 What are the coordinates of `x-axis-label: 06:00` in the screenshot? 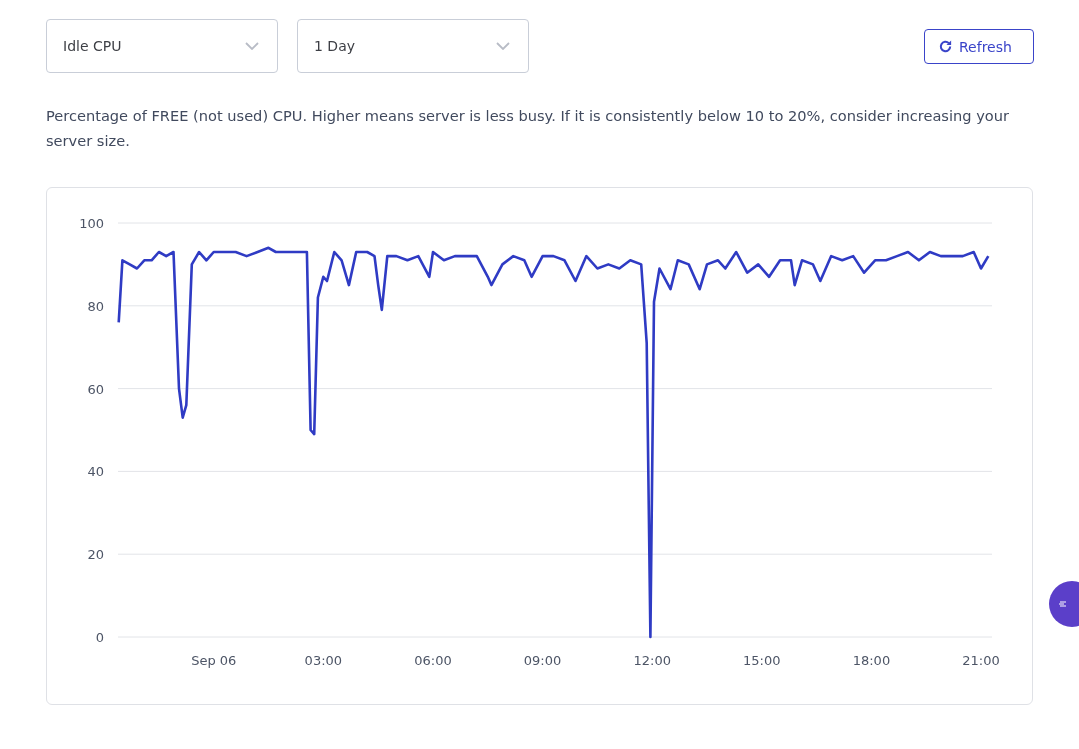 It's located at (433, 660).